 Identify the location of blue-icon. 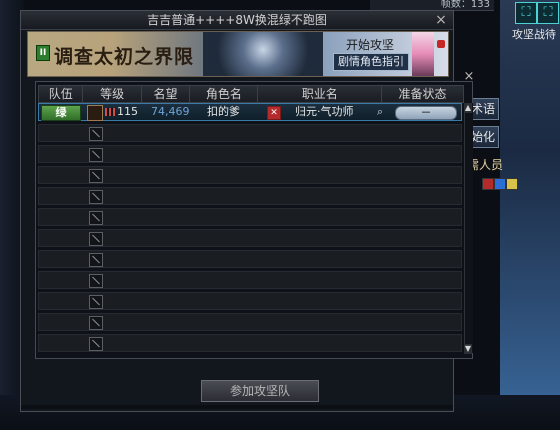
(500, 184).